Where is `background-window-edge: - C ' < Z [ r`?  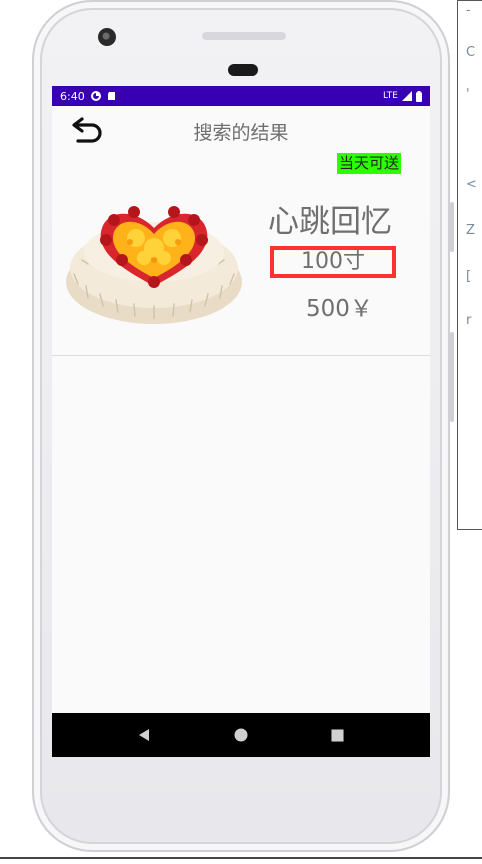
background-window-edge: - C ' < Z [ r is located at coordinates (469, 265).